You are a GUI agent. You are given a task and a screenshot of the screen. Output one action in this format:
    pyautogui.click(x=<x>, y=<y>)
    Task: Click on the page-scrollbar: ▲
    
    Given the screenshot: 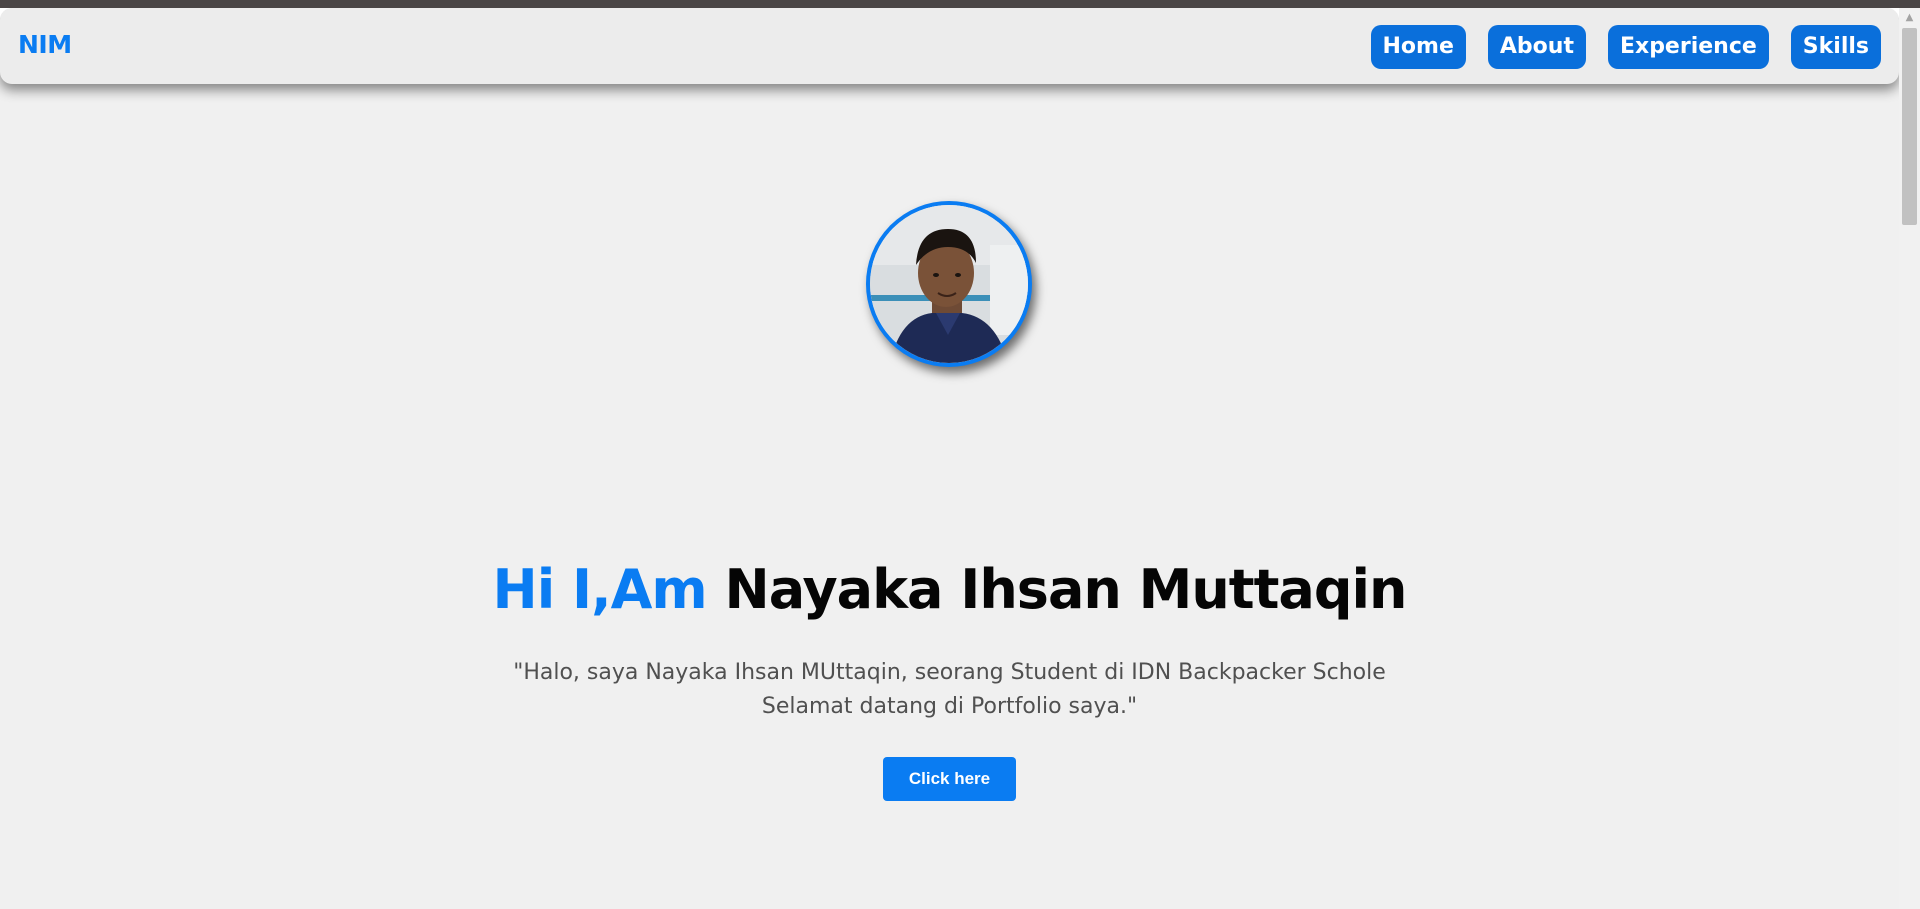 What is the action you would take?
    pyautogui.click(x=1909, y=458)
    